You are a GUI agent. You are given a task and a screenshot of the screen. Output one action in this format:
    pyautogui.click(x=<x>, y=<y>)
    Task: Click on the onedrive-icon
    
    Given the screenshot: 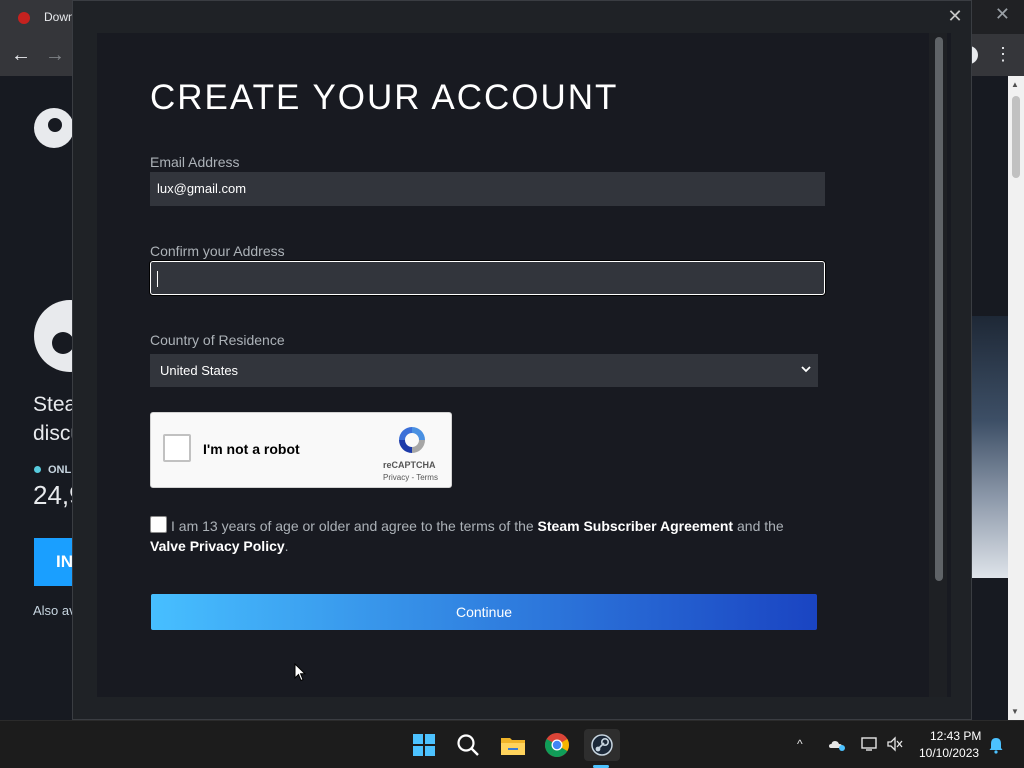 What is the action you would take?
    pyautogui.click(x=837, y=744)
    